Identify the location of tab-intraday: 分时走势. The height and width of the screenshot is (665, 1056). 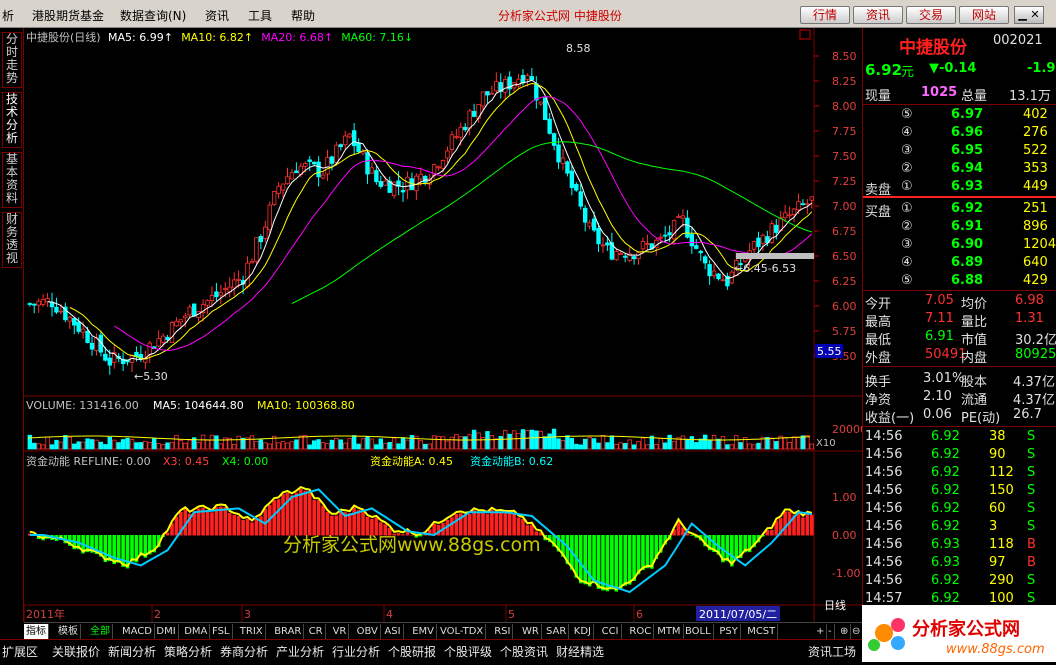
(12, 60).